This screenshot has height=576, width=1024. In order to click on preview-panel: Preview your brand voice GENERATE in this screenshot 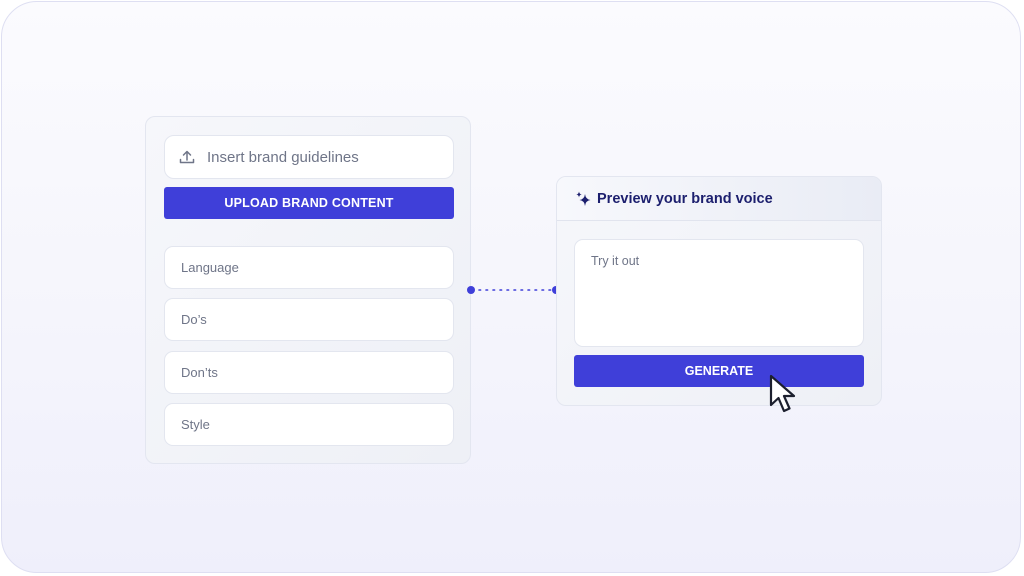, I will do `click(719, 291)`.